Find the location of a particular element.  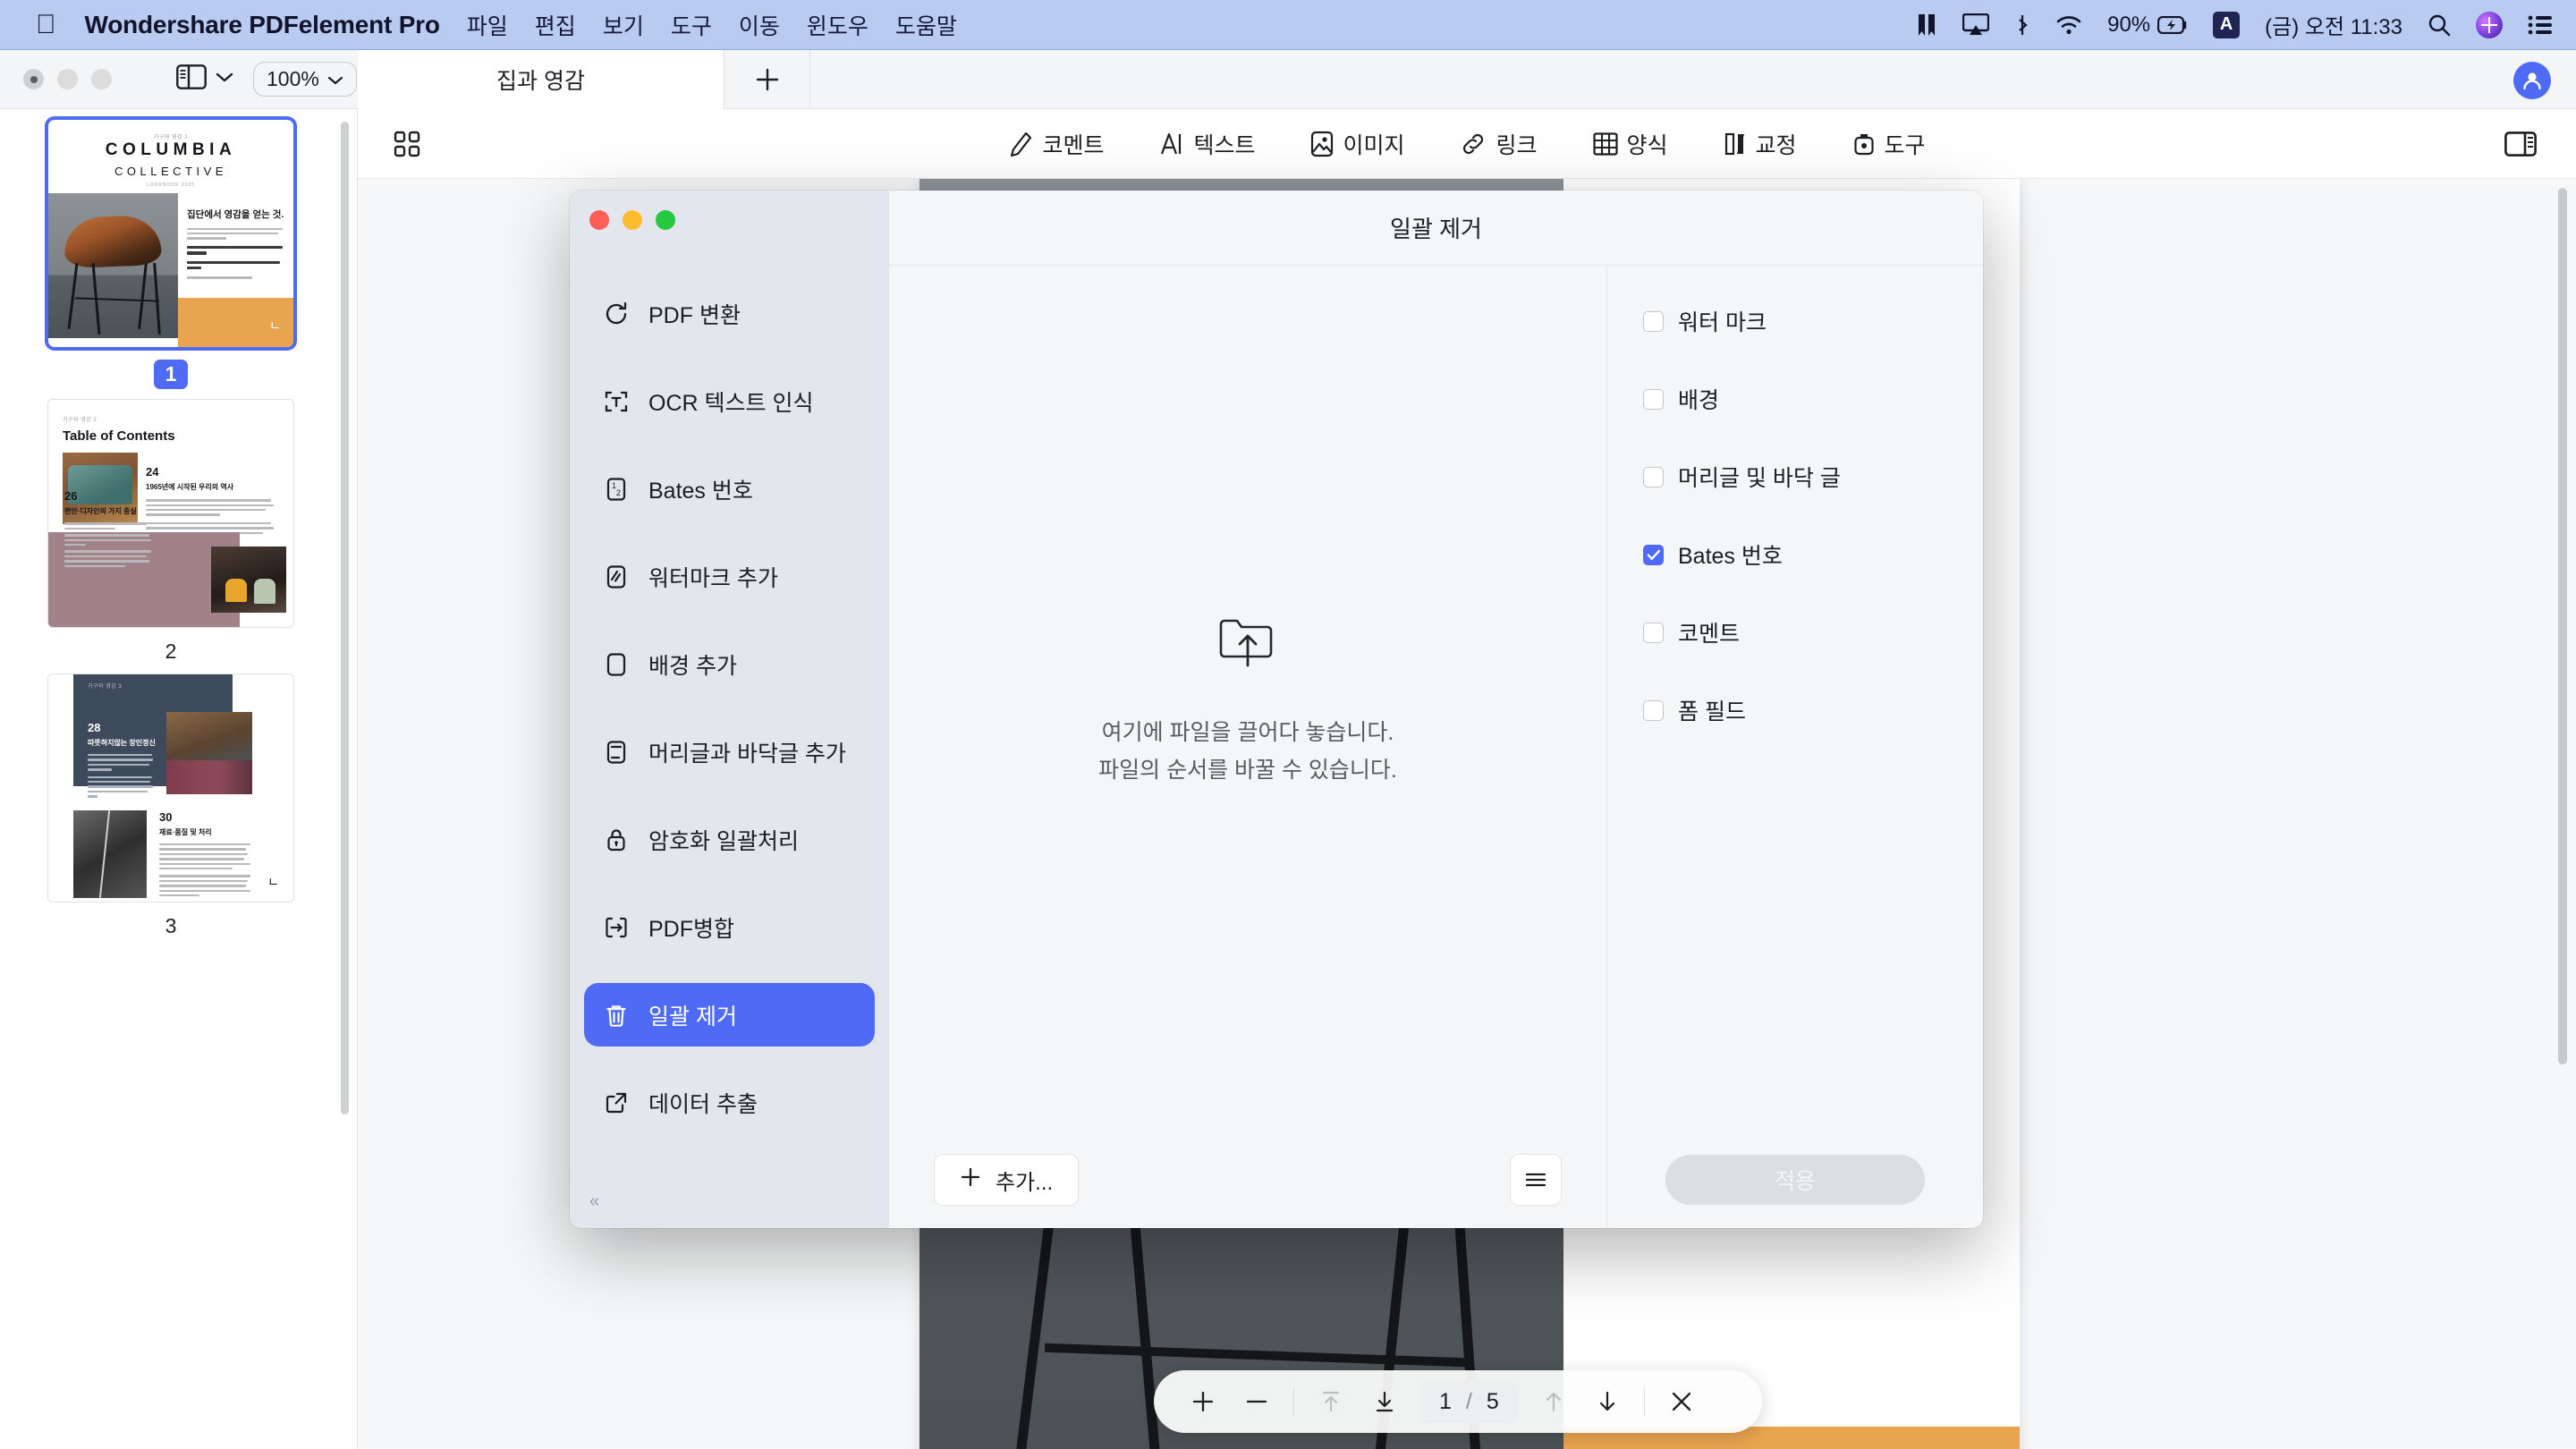

bluetooth-icon is located at coordinates (2022, 25).